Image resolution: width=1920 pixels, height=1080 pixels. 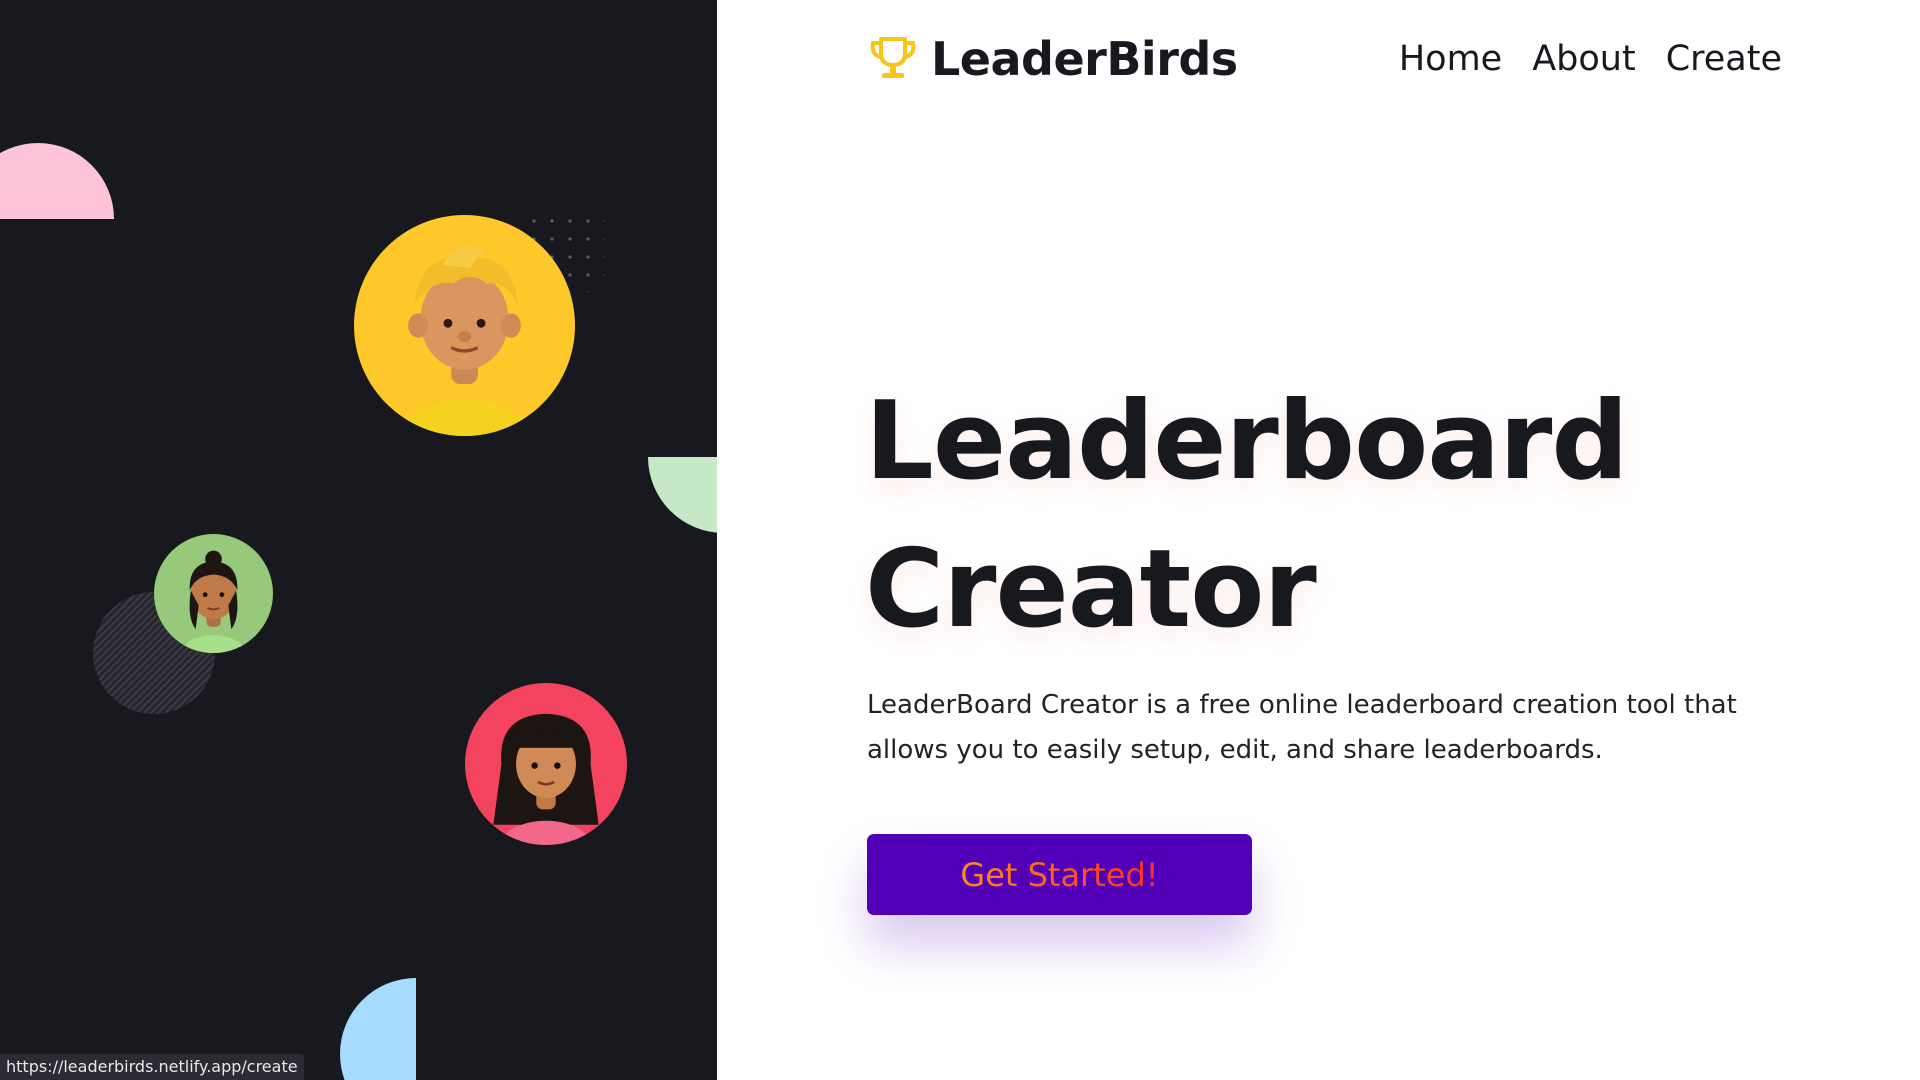 I want to click on hero-title: Leaderboard Creator, so click(x=1315, y=516).